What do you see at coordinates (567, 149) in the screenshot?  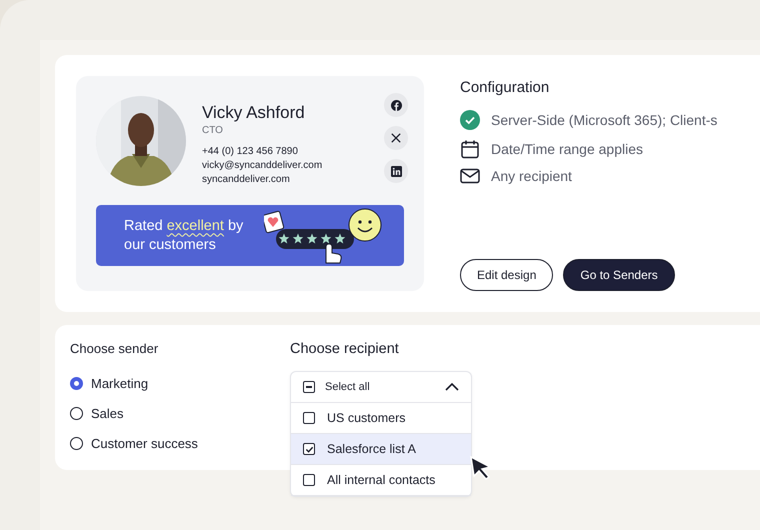 I see `configuration-item: Date/Time range applies` at bounding box center [567, 149].